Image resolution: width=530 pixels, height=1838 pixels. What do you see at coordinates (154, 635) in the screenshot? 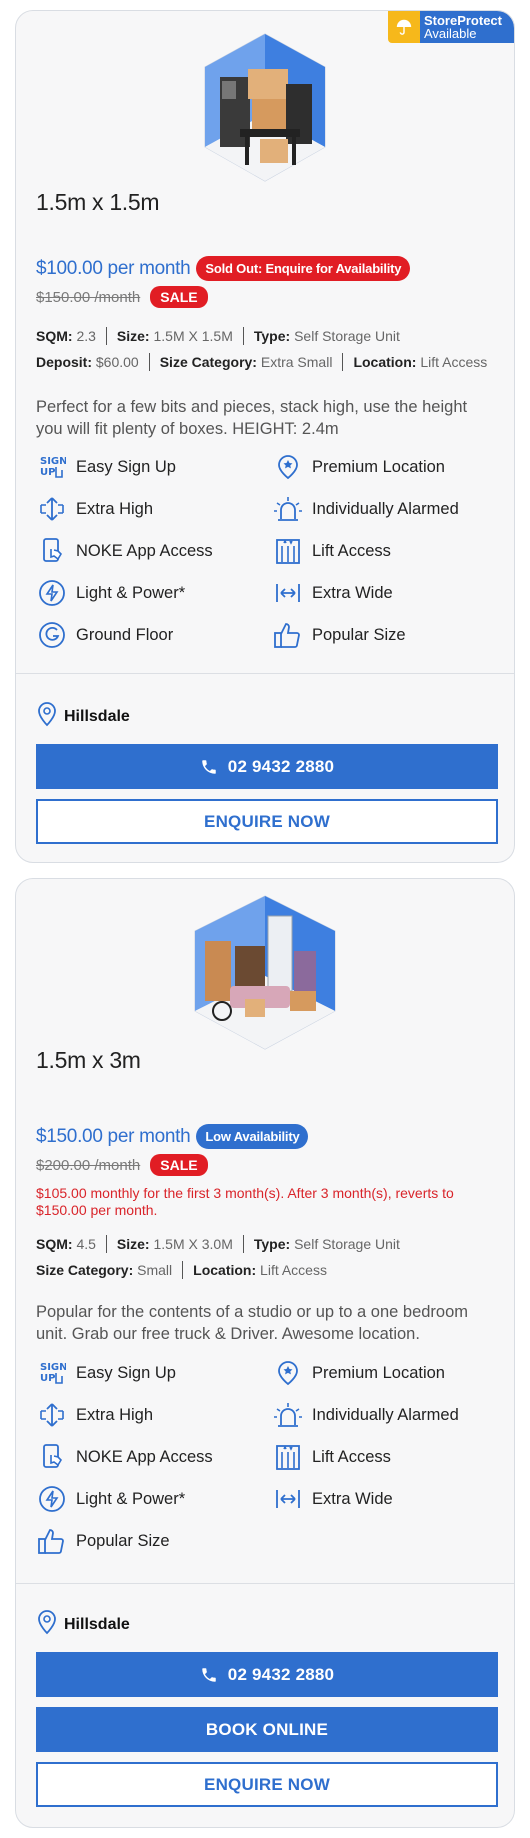
I see `feature-item: Ground Floor` at bounding box center [154, 635].